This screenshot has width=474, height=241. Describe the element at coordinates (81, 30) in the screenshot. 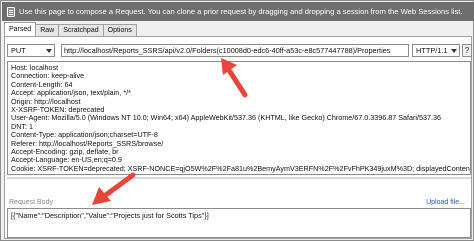

I see `tab-scratchpad: Scratchpad` at that location.